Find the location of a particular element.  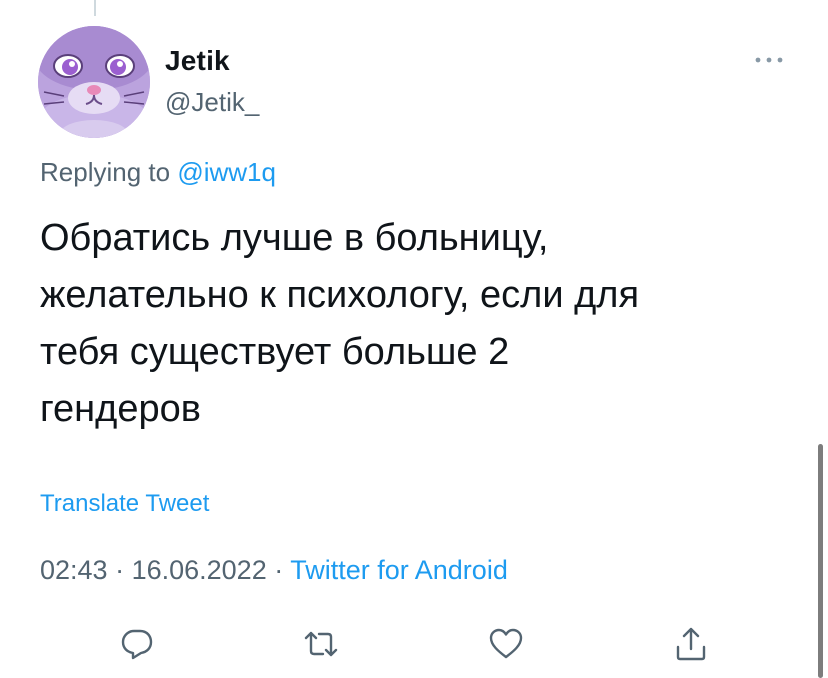

thread-connector-line is located at coordinates (95, 8).